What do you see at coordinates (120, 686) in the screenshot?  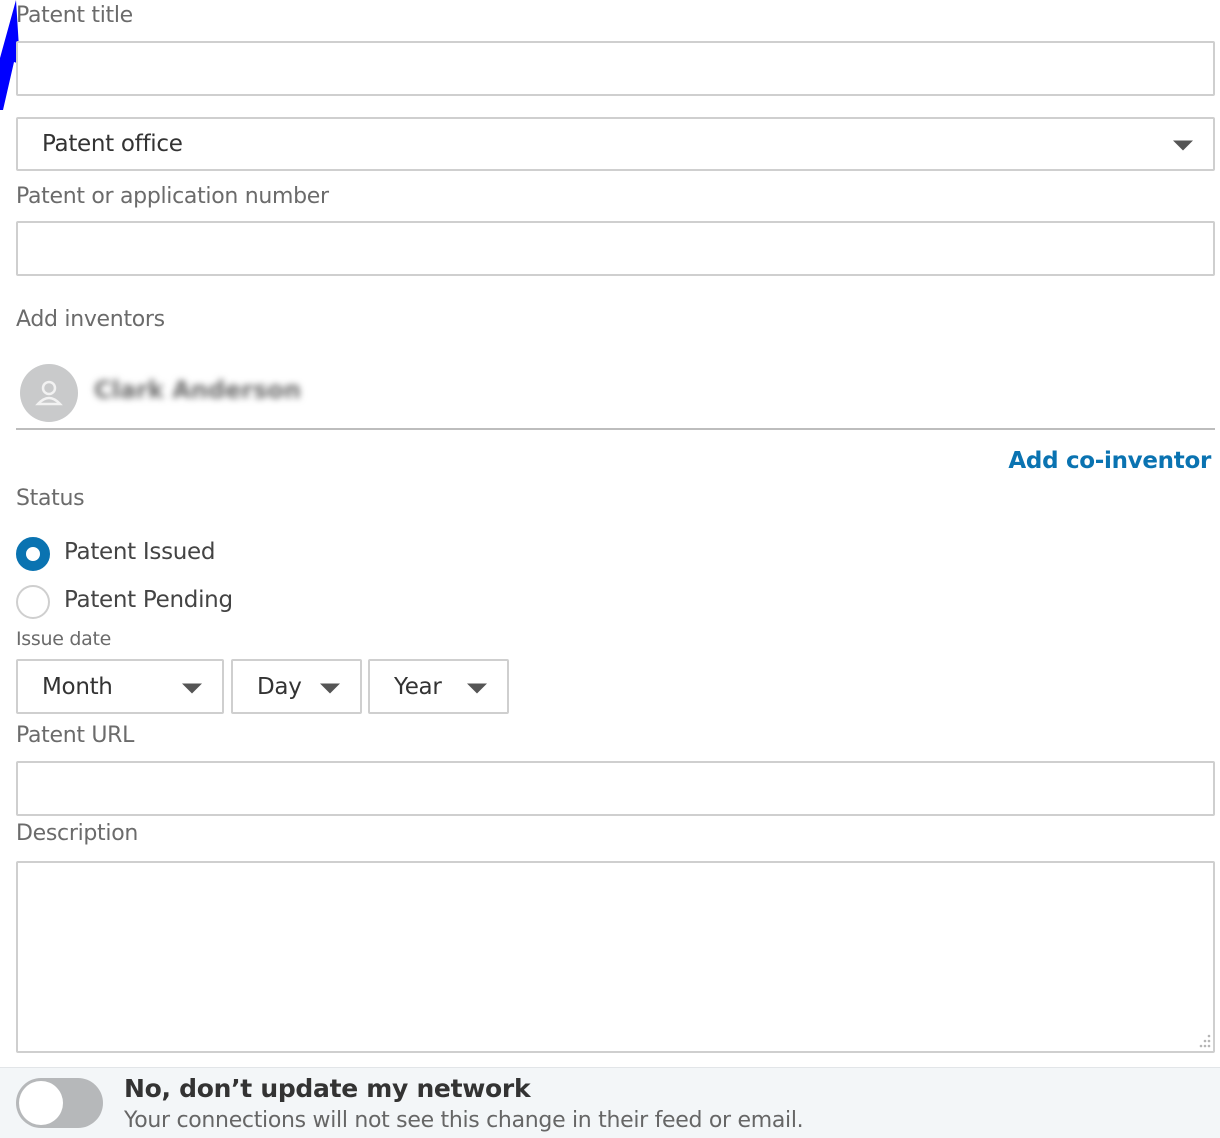 I see `month-select: Month` at bounding box center [120, 686].